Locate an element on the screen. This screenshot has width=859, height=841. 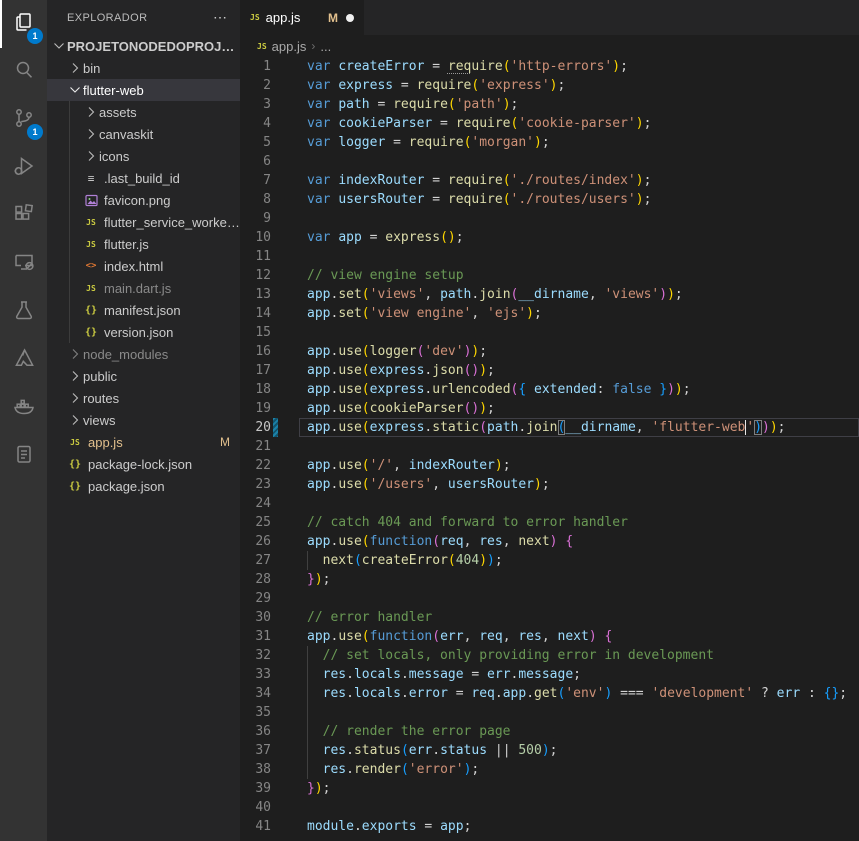
code-line: 23 app.use('/users', usersRouter); is located at coordinates (549, 484).